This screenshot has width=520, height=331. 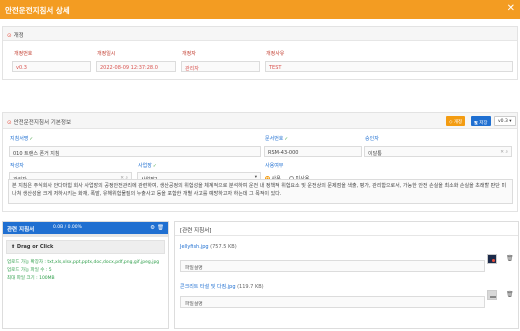 I want to click on rev-date-label: 개정일시, so click(x=106, y=54).